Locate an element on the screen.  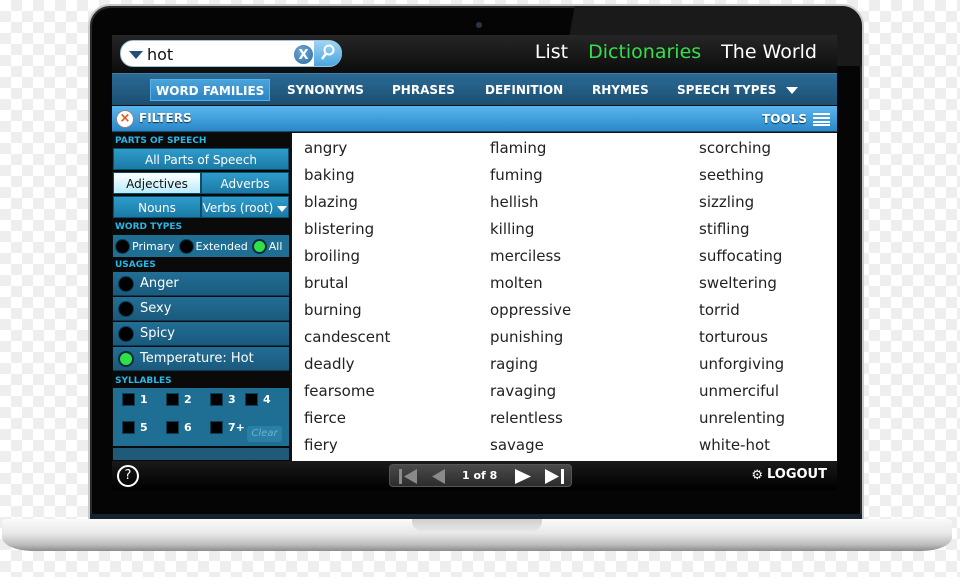
word-item: fearsome is located at coordinates (347, 394).